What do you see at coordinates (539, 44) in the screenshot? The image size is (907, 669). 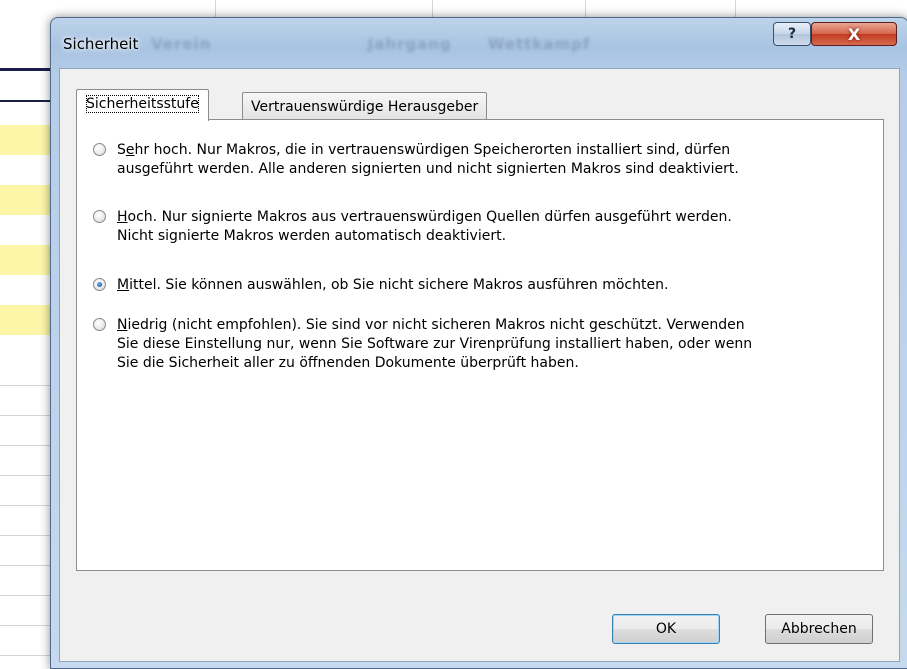 I see `blurred-header-wettkampf: Wettkampf` at bounding box center [539, 44].